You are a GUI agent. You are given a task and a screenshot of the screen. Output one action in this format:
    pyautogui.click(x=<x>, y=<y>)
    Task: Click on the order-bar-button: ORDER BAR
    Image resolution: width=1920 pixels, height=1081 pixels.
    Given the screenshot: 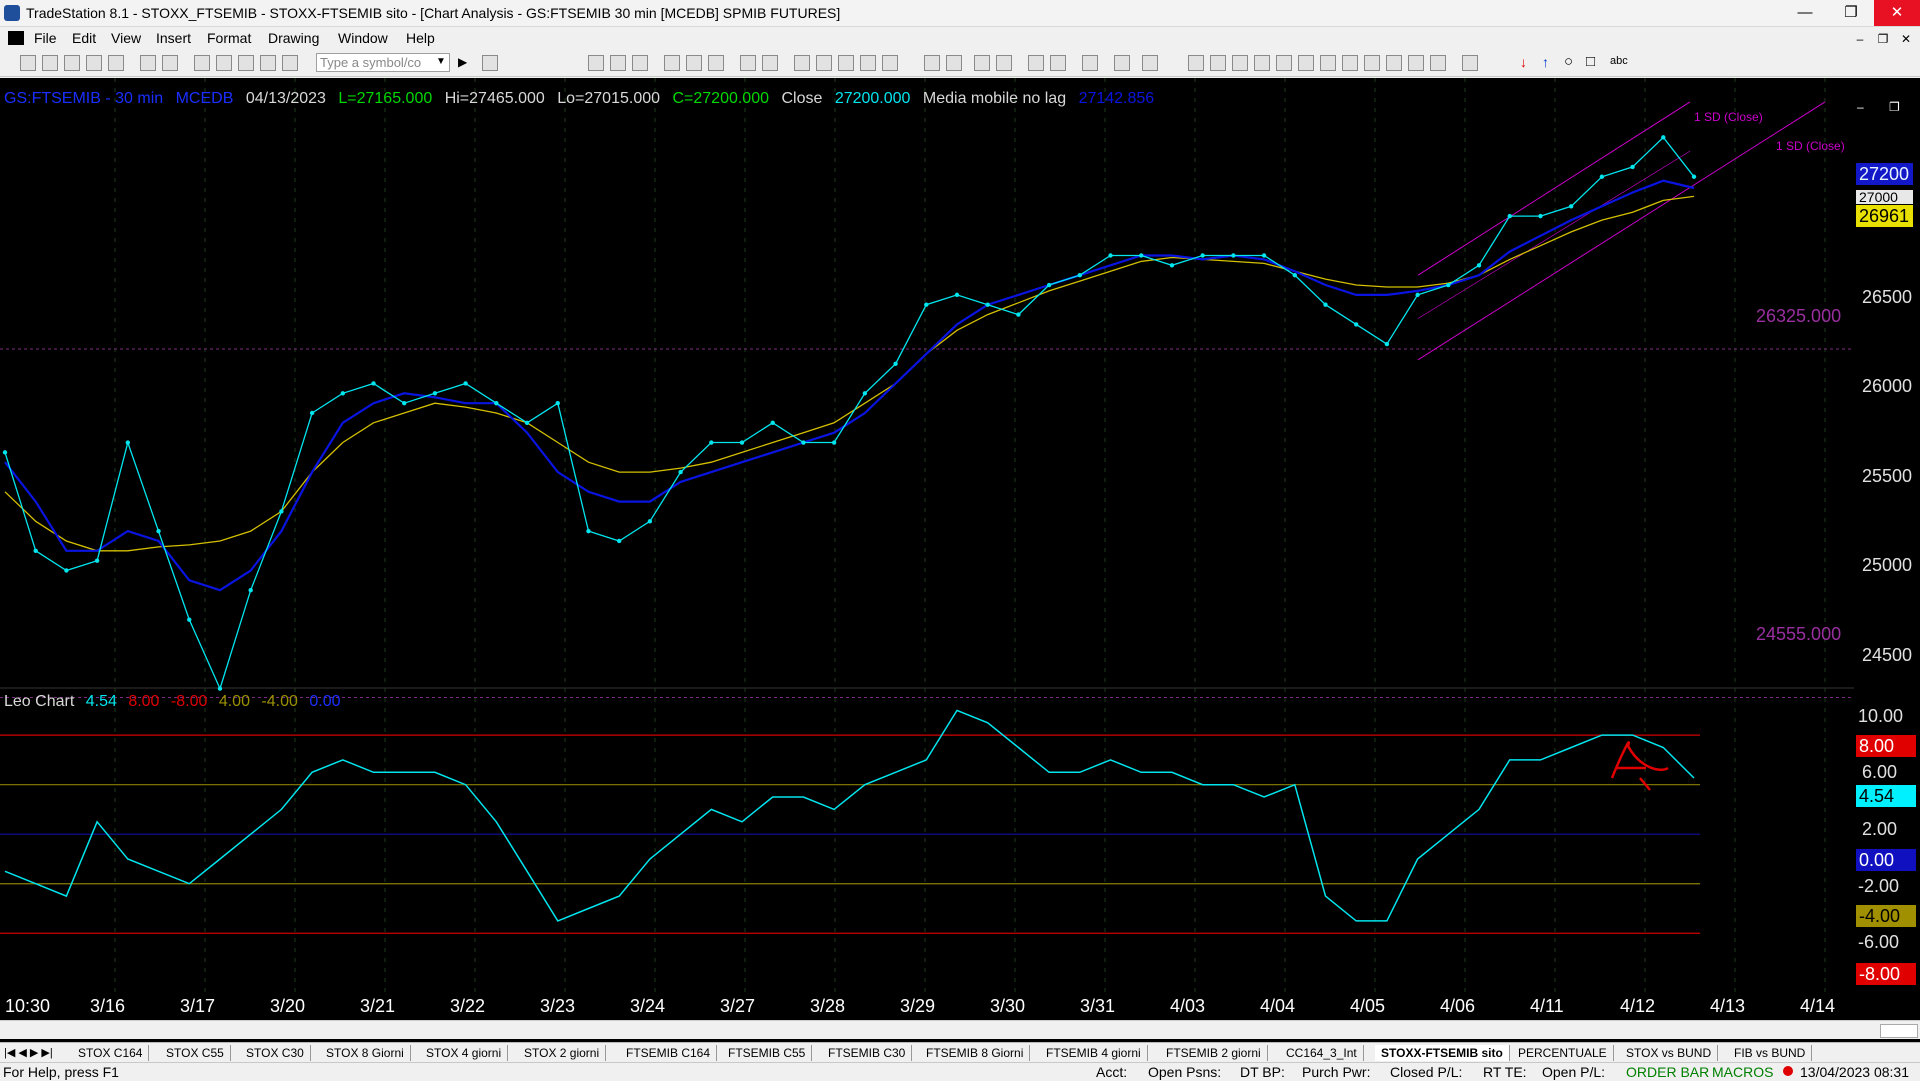 What is the action you would take?
    pyautogui.click(x=1667, y=1072)
    